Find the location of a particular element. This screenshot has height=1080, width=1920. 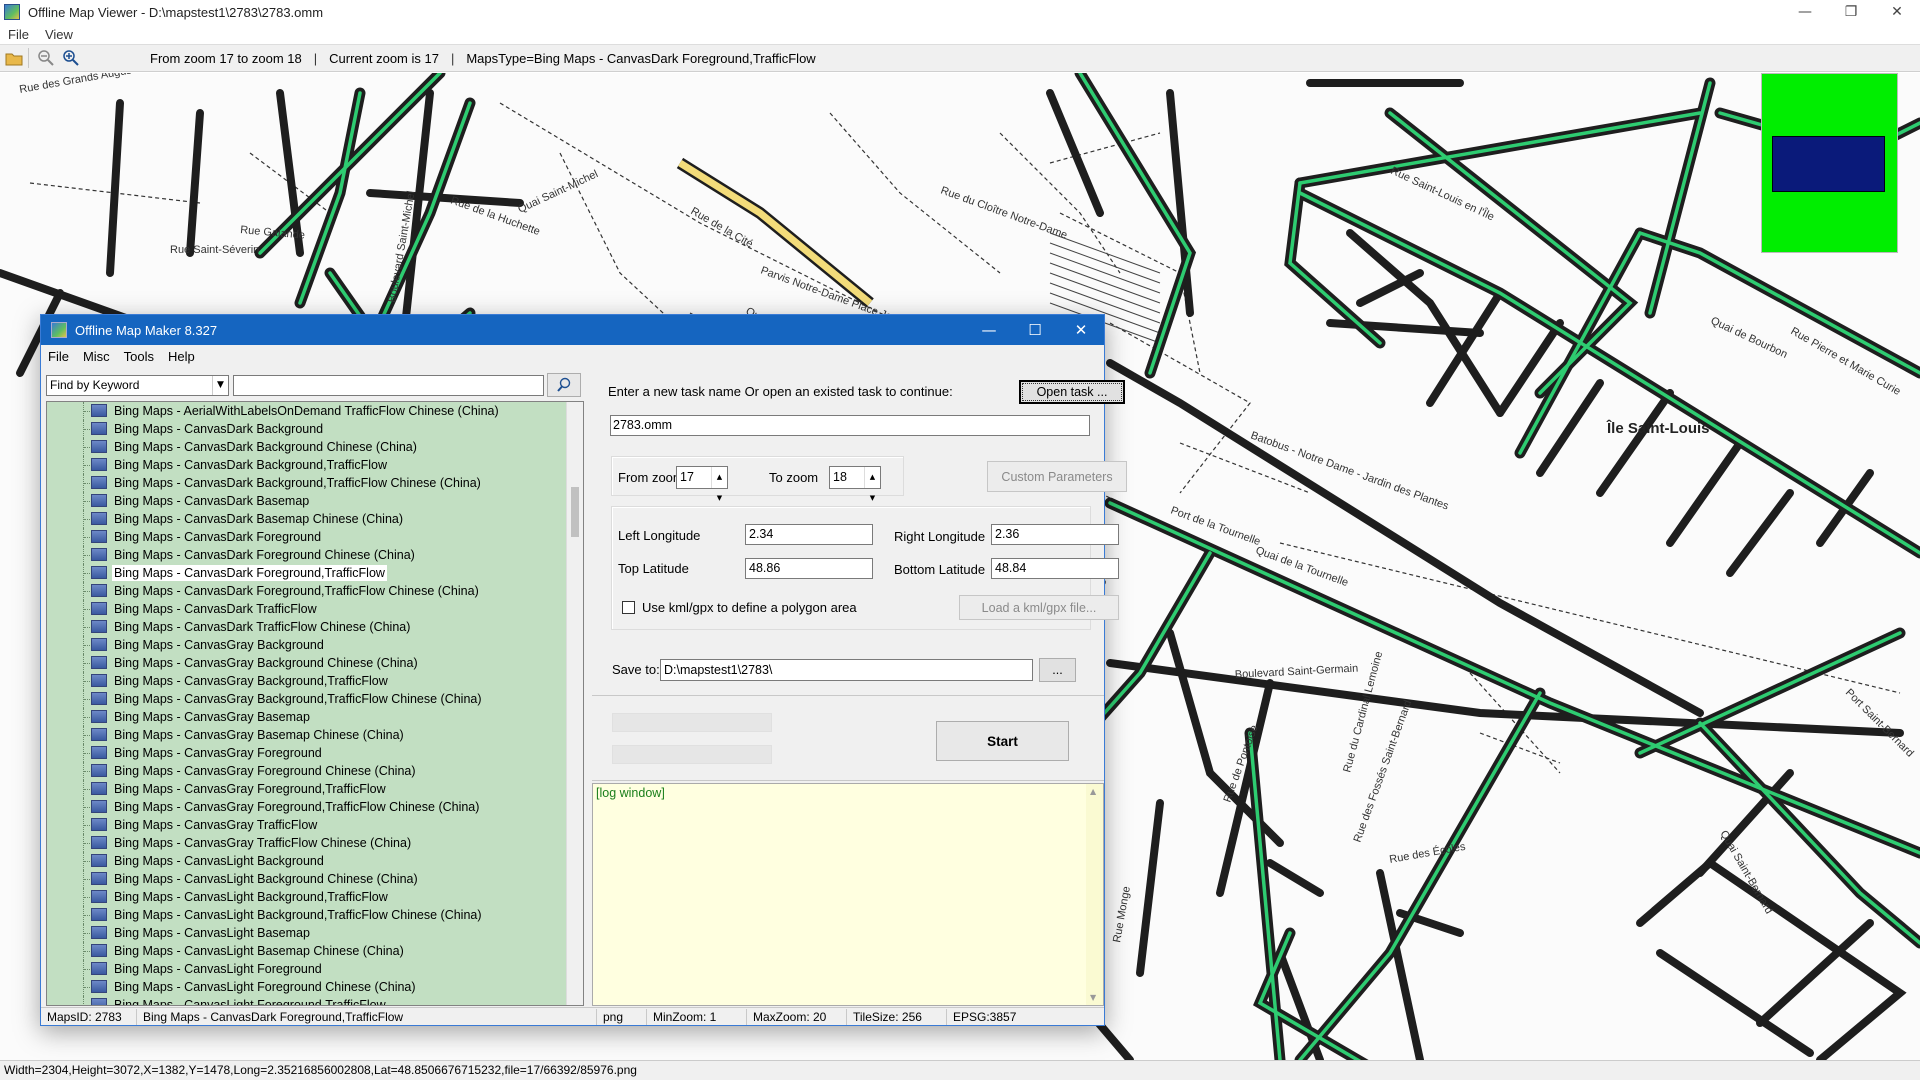

use-kml-checkbox is located at coordinates (628, 607).